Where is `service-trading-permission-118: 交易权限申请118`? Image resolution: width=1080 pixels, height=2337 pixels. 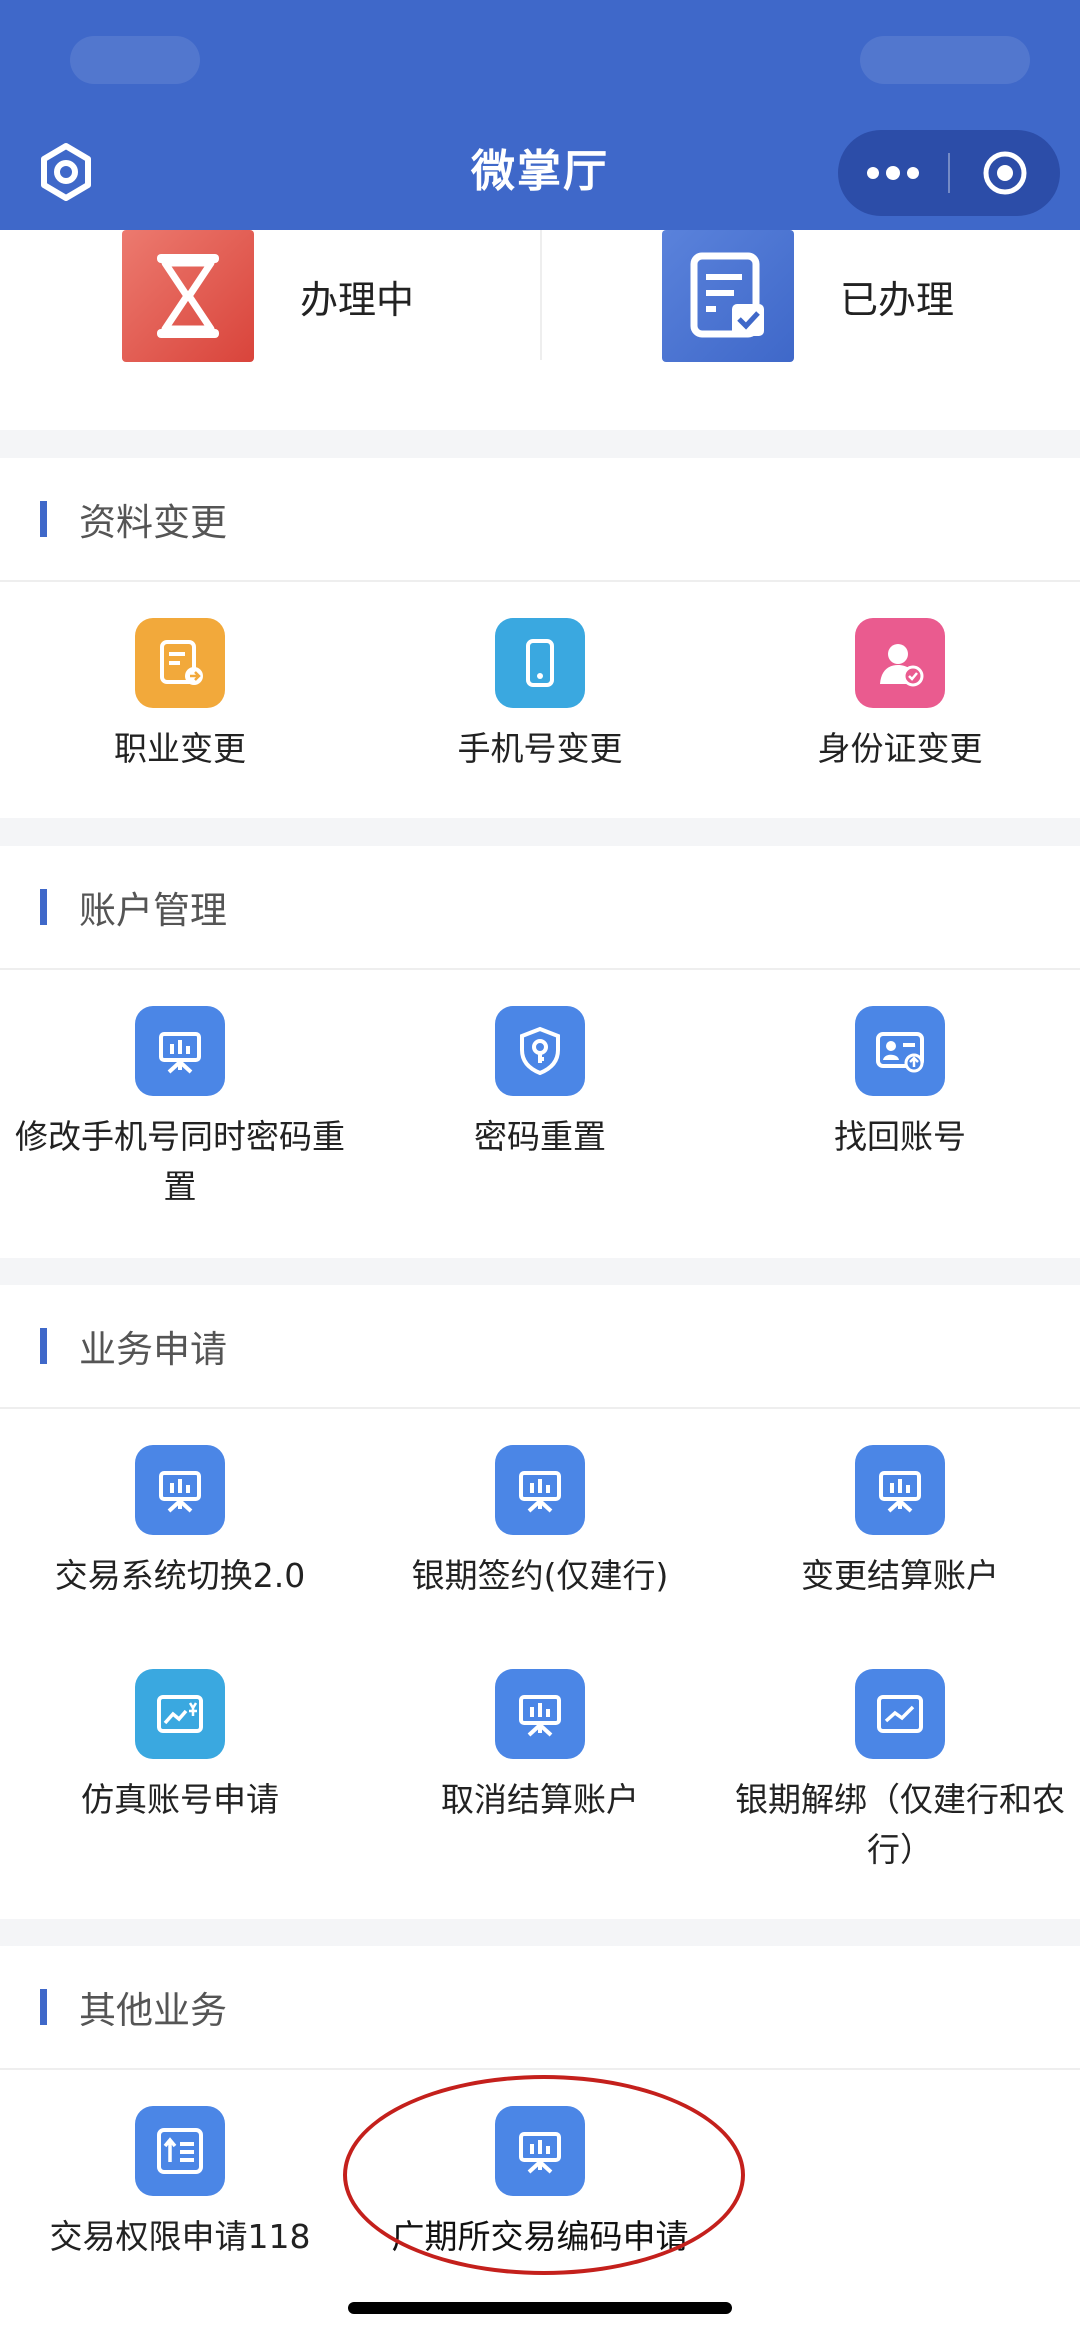 service-trading-permission-118: 交易权限申请118 is located at coordinates (180, 2184).